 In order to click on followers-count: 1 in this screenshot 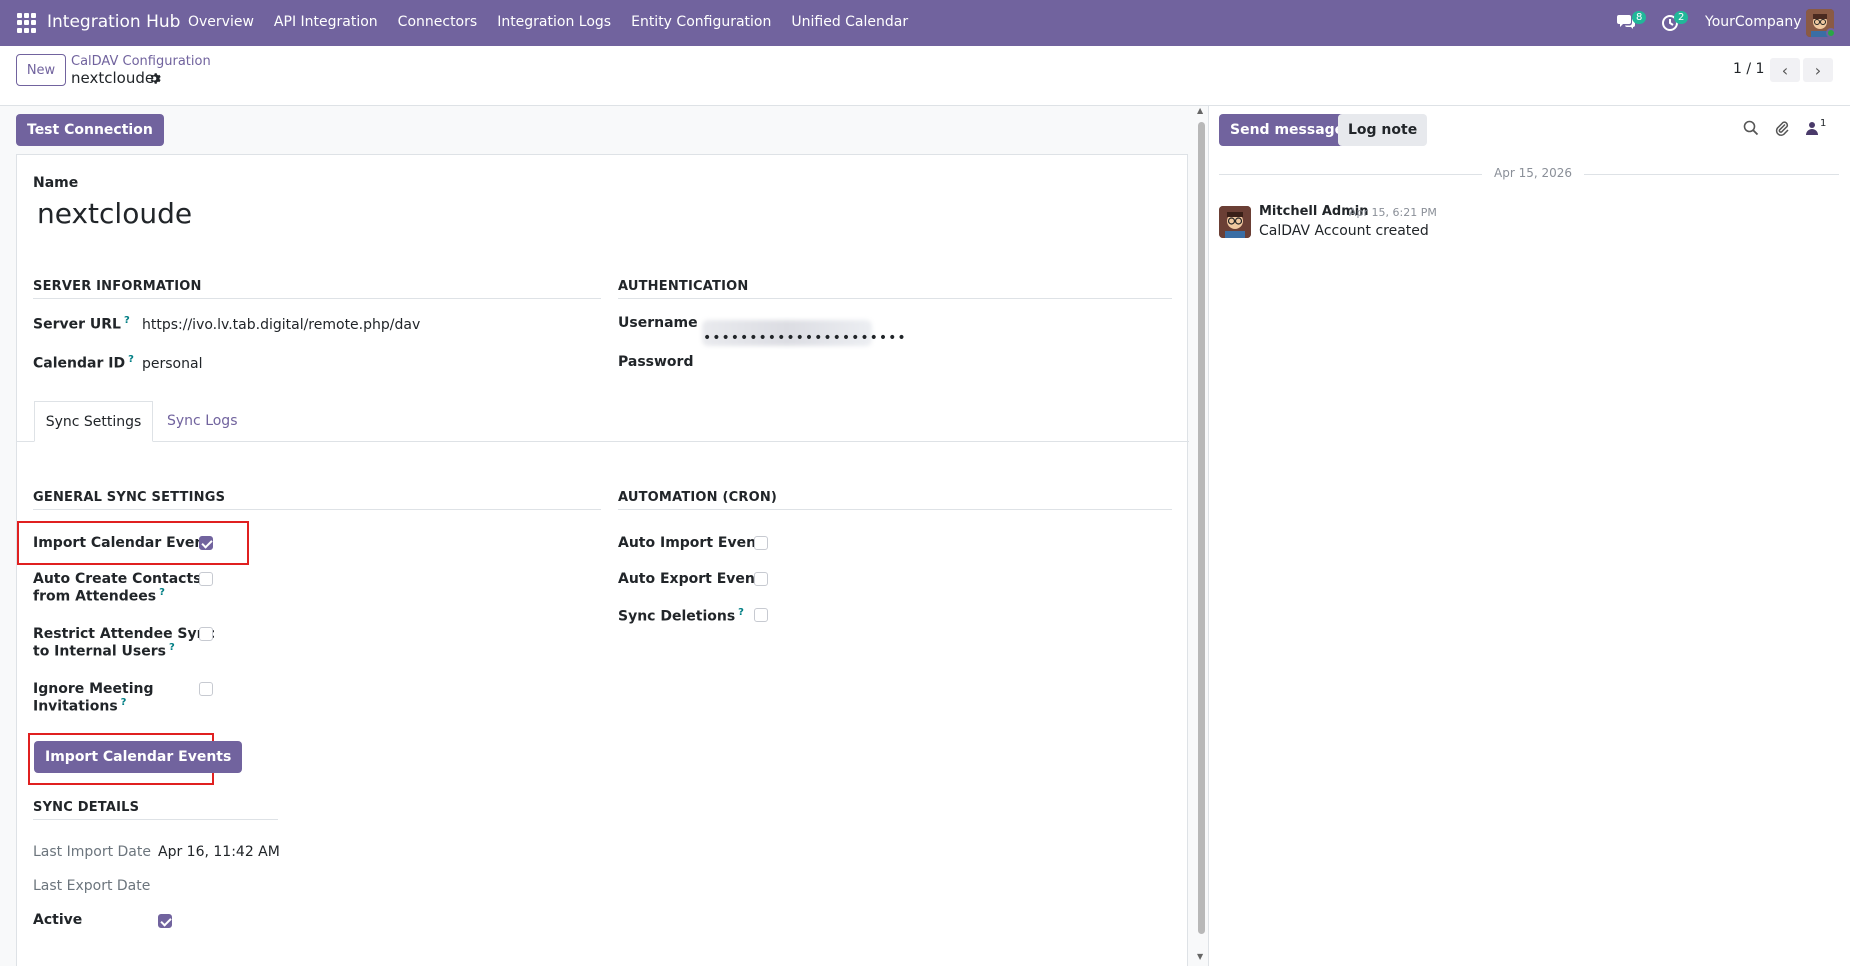, I will do `click(1823, 123)`.